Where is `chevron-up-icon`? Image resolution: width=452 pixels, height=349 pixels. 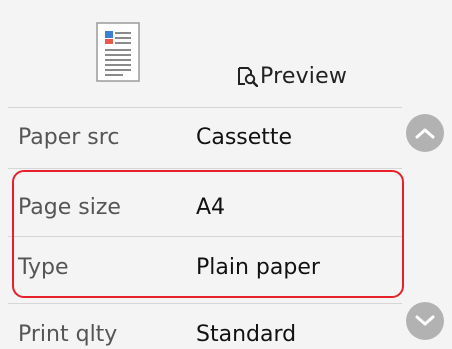
chevron-up-icon is located at coordinates (425, 133).